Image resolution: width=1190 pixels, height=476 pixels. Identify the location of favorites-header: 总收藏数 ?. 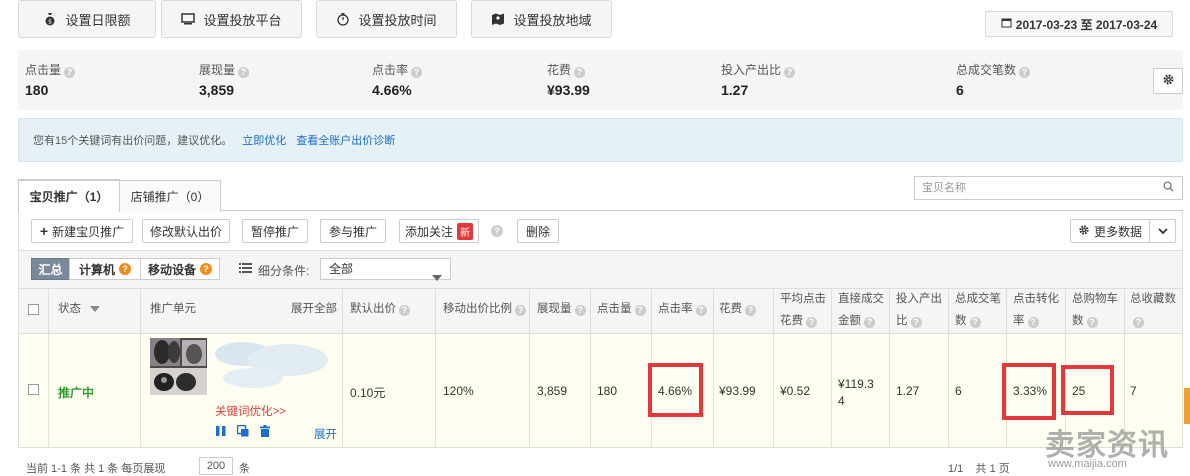
(1153, 310).